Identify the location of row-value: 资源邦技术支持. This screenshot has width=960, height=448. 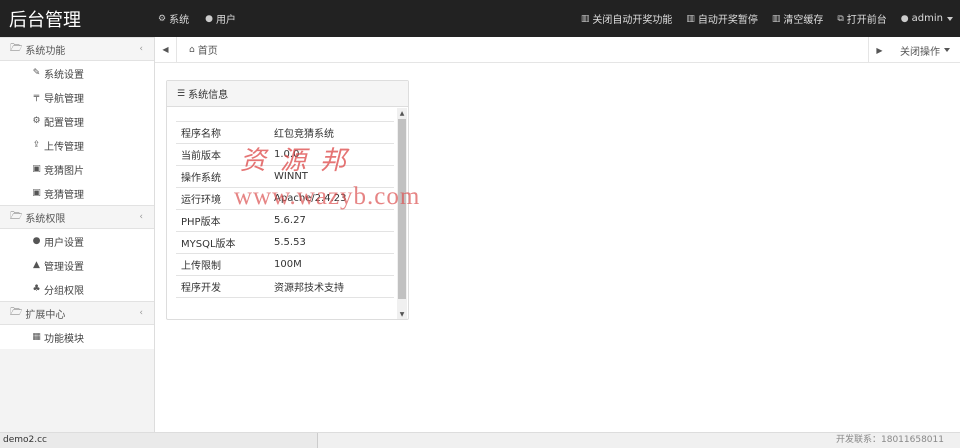
(331, 286).